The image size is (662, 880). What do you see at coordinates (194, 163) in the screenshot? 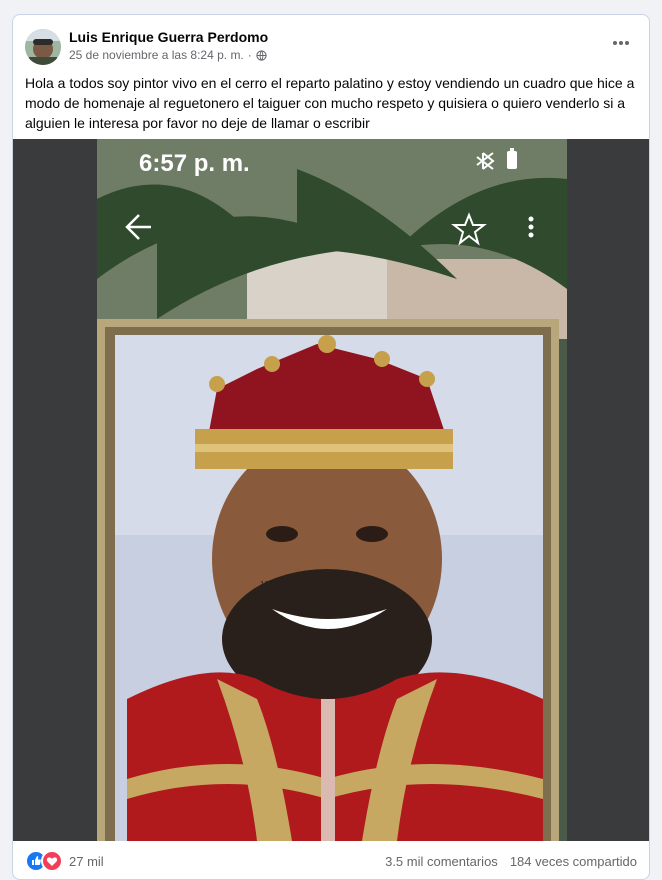
I see `status-time: 6:57 p. m.` at bounding box center [194, 163].